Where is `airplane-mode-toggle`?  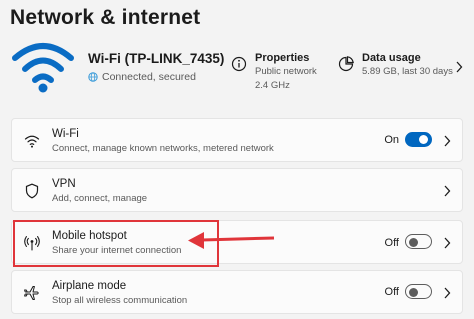
airplane-mode-toggle is located at coordinates (418, 291).